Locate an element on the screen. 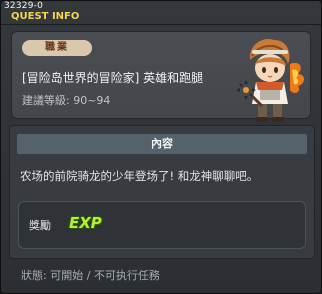 This screenshot has width=322, height=294. window-title: QUEST INFO is located at coordinates (45, 16).